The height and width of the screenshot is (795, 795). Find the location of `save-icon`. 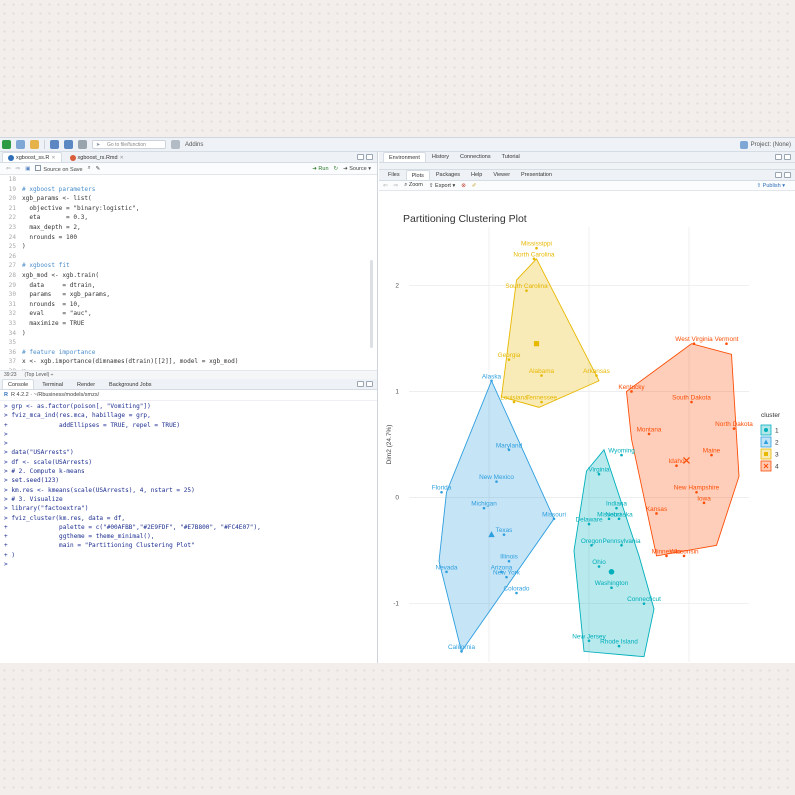

save-icon is located at coordinates (54, 144).